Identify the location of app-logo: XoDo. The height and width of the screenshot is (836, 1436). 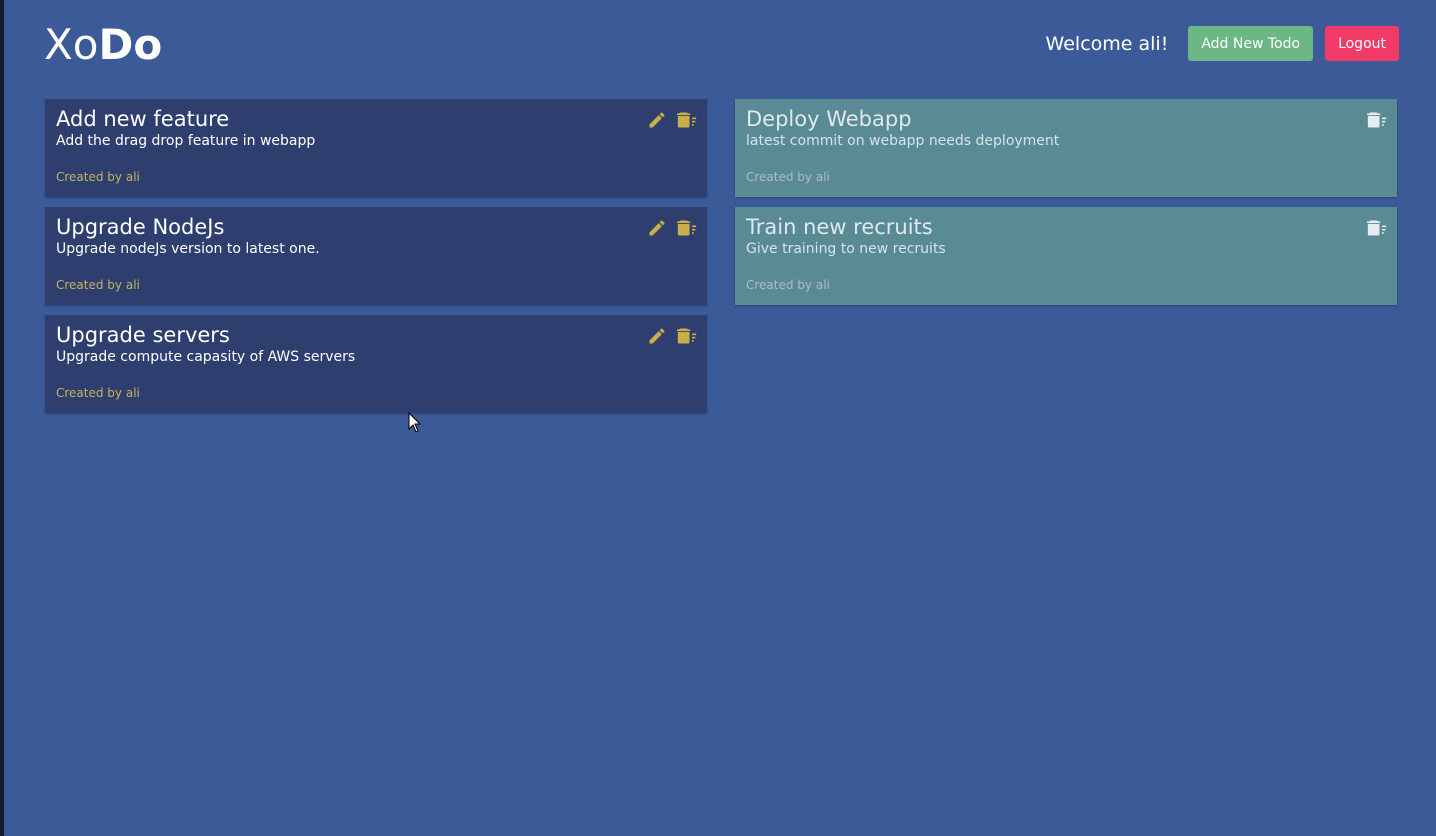
(103, 45).